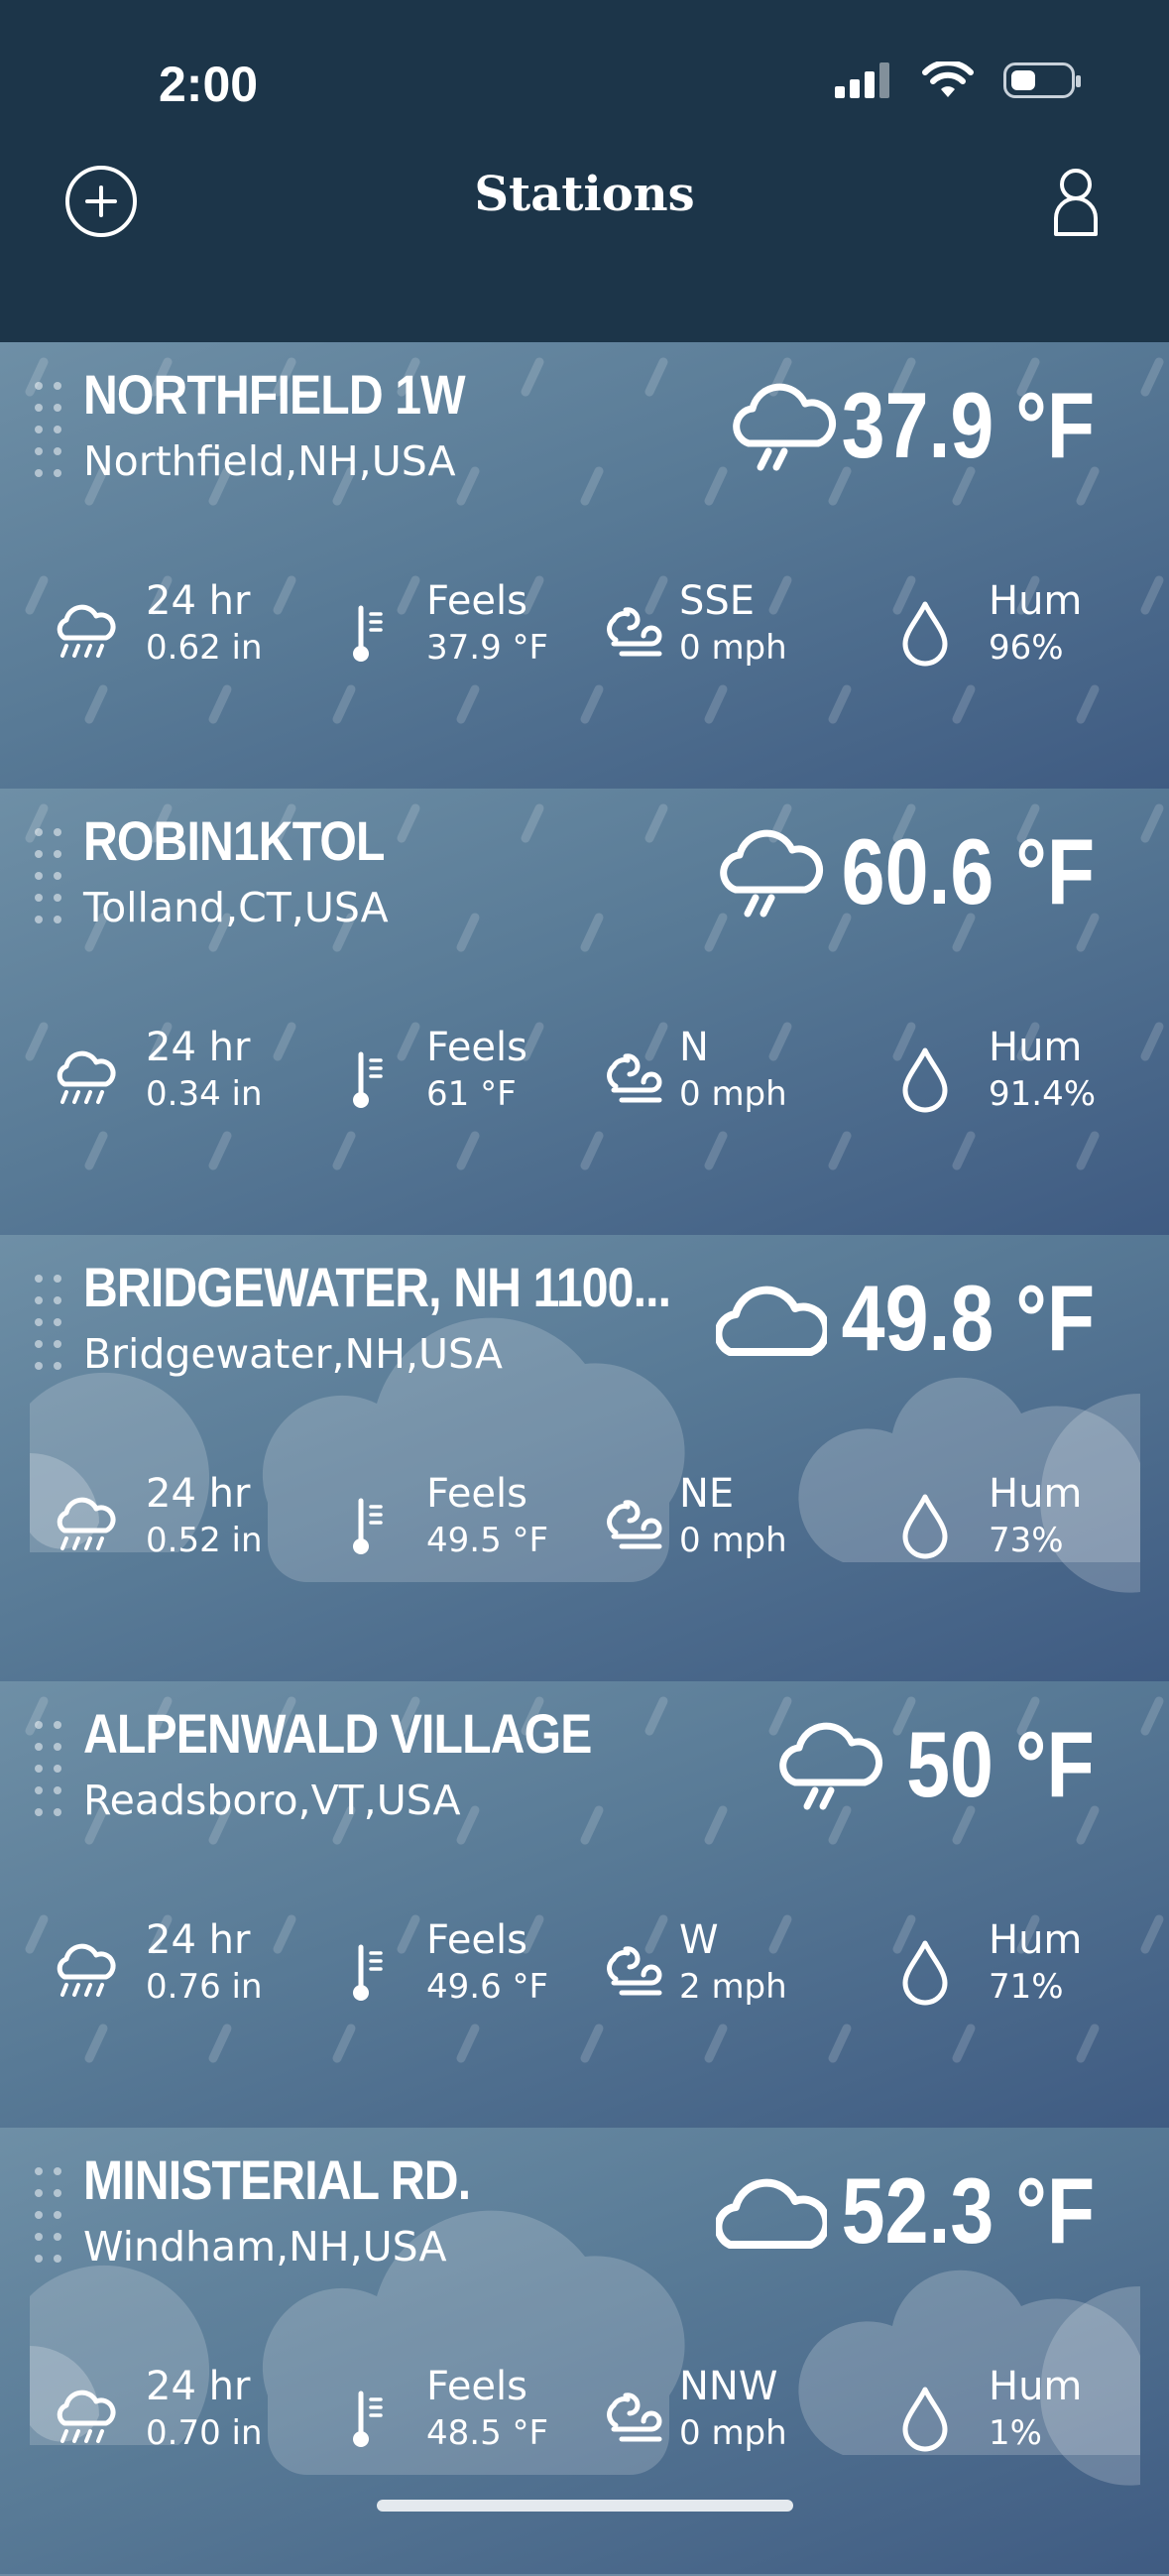  Describe the element at coordinates (699, 1940) in the screenshot. I see `wind-direction: W` at that location.